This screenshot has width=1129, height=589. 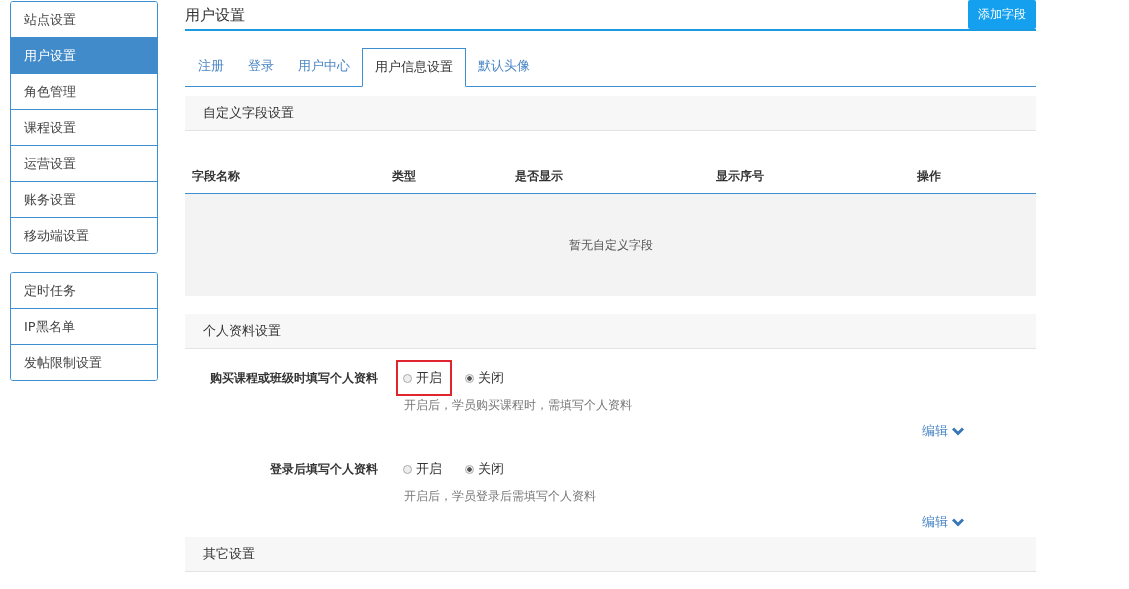 What do you see at coordinates (404, 176) in the screenshot?
I see `column-header: 类型` at bounding box center [404, 176].